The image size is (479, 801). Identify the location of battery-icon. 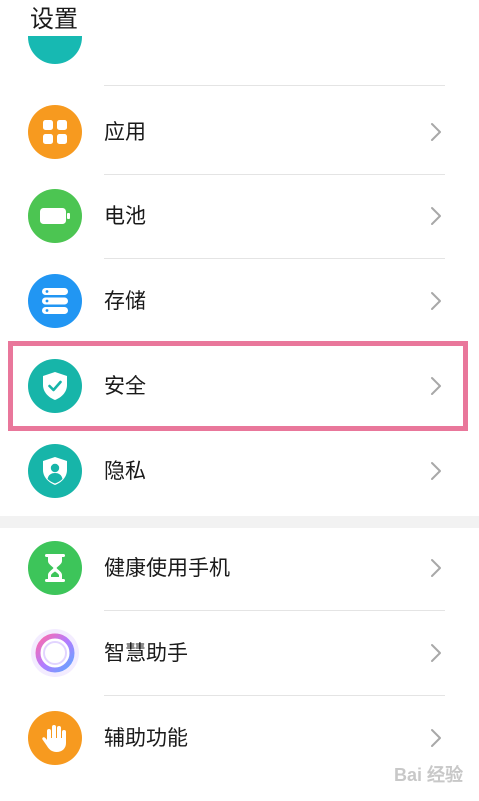
(55, 216).